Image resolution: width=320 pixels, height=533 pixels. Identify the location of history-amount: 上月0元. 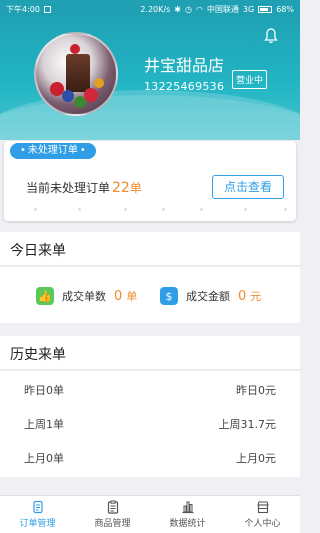
(256, 458).